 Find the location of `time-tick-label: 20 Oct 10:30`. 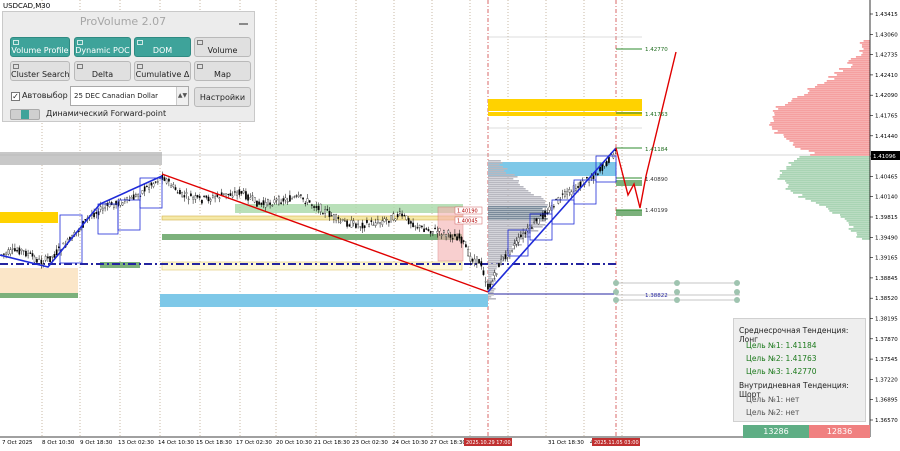

time-tick-label: 20 Oct 10:30 is located at coordinates (294, 443).